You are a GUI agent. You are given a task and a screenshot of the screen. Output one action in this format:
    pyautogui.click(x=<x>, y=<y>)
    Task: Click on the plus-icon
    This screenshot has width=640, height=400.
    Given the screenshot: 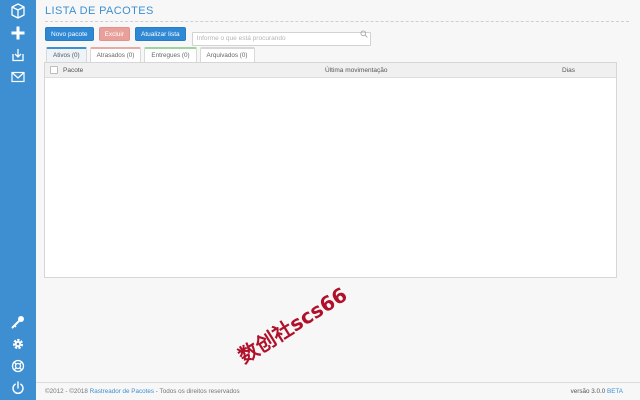 What is the action you would take?
    pyautogui.click(x=18, y=33)
    